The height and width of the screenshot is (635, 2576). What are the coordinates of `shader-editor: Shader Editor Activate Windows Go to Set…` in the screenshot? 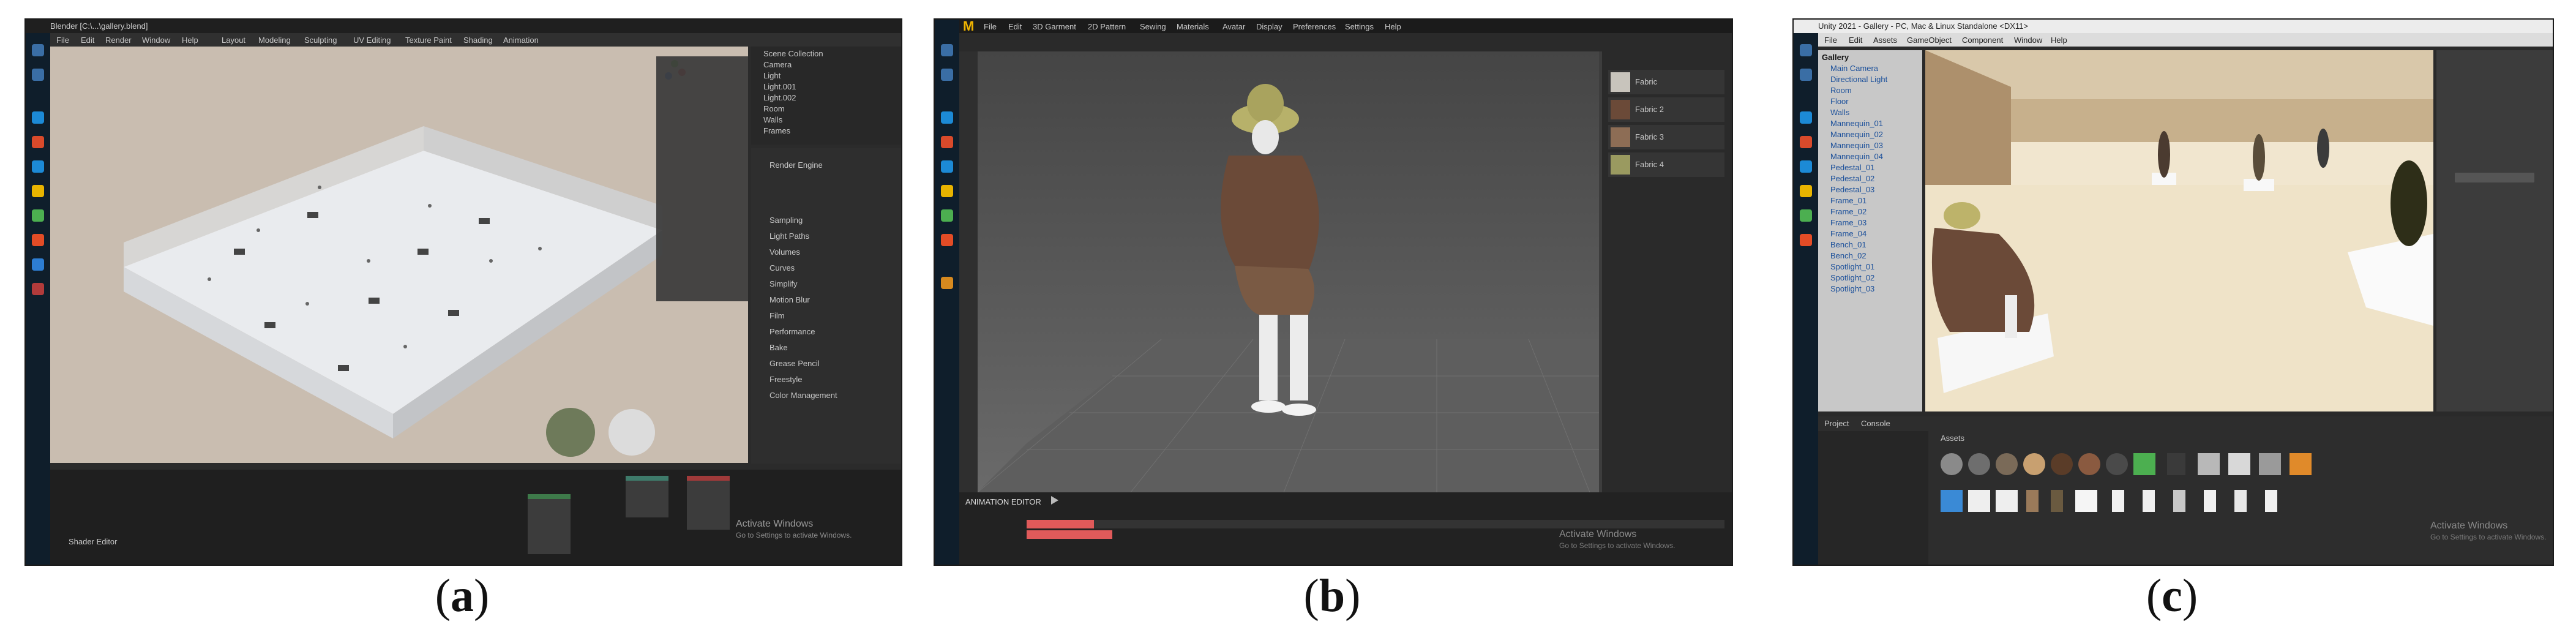 It's located at (476, 518).